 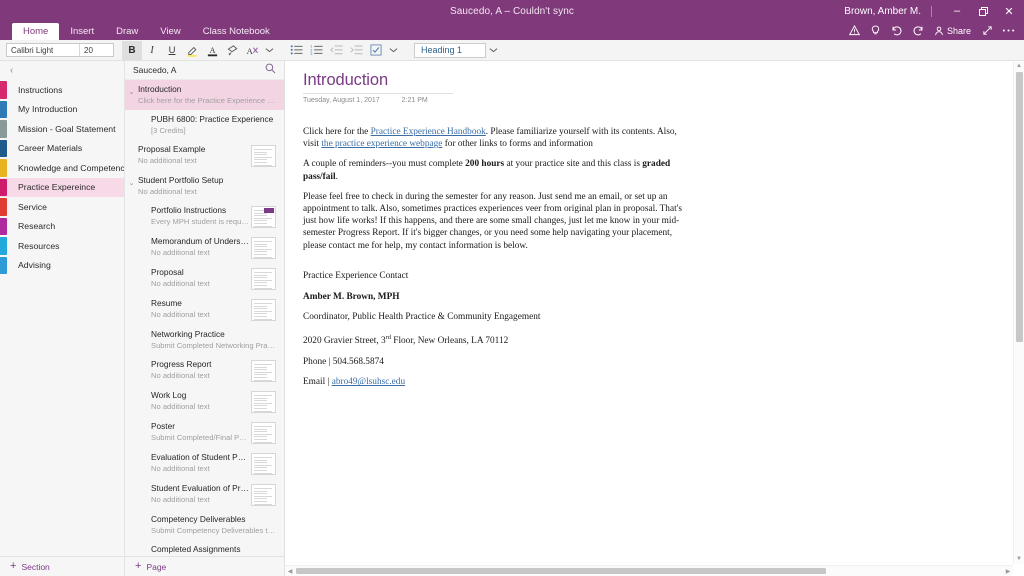 I want to click on sidebar-item-practice-expereince: Practice Expereince, so click(x=62, y=187).